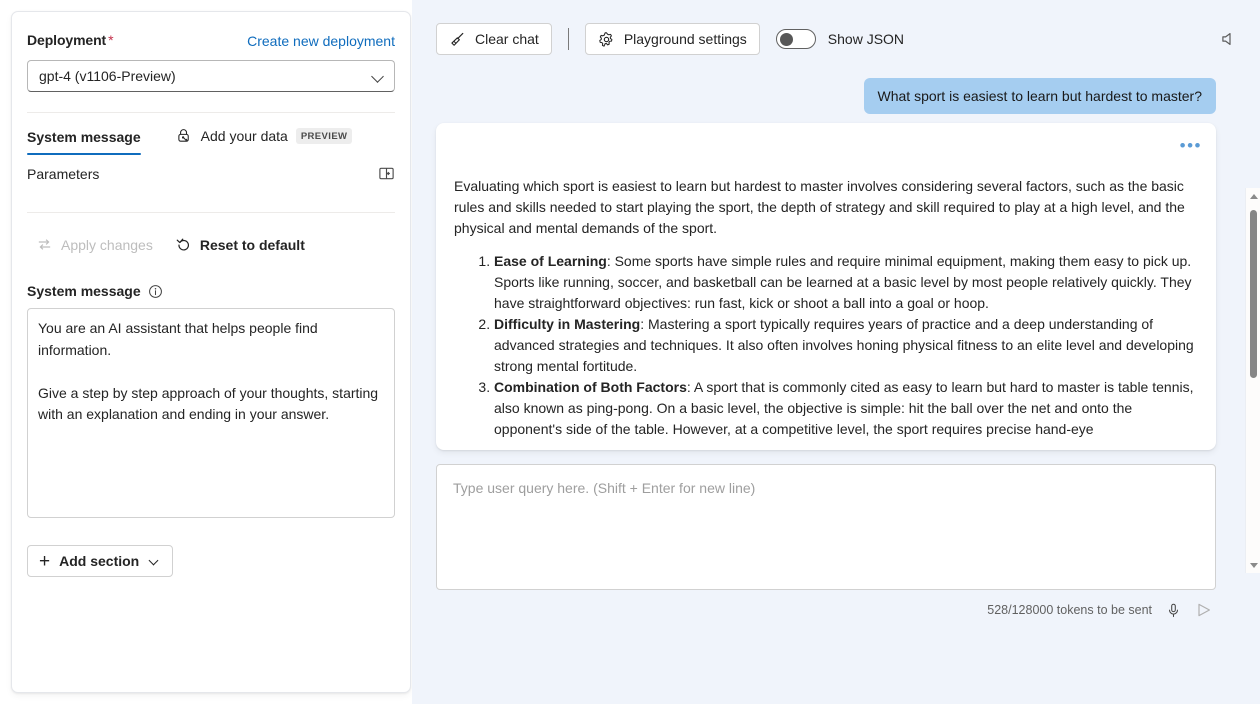 Image resolution: width=1260 pixels, height=704 pixels. I want to click on broom-icon, so click(457, 39).